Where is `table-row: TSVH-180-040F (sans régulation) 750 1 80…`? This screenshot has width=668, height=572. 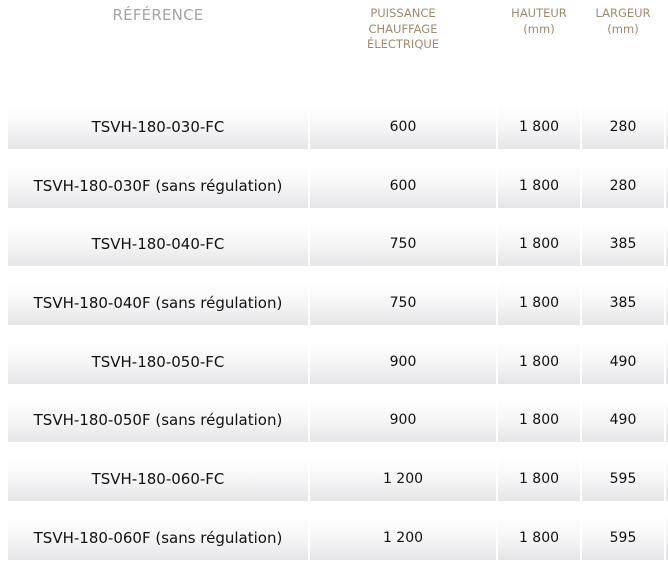
table-row: TSVH-180-040F (sans régulation) 750 1 80… is located at coordinates (334, 302).